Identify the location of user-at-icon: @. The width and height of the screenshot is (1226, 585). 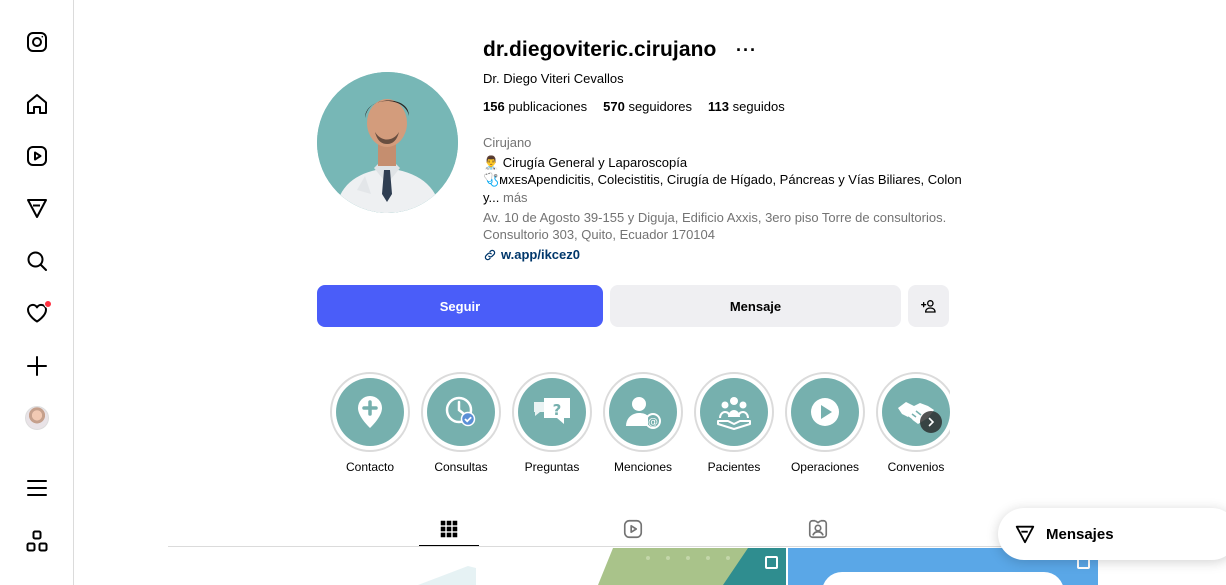
(643, 413).